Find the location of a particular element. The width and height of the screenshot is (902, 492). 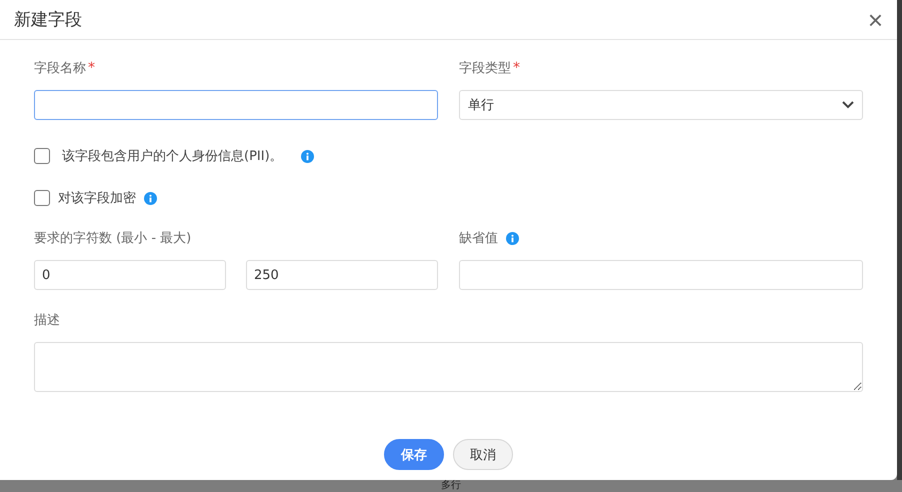

field-label: 描述 is located at coordinates (47, 320).